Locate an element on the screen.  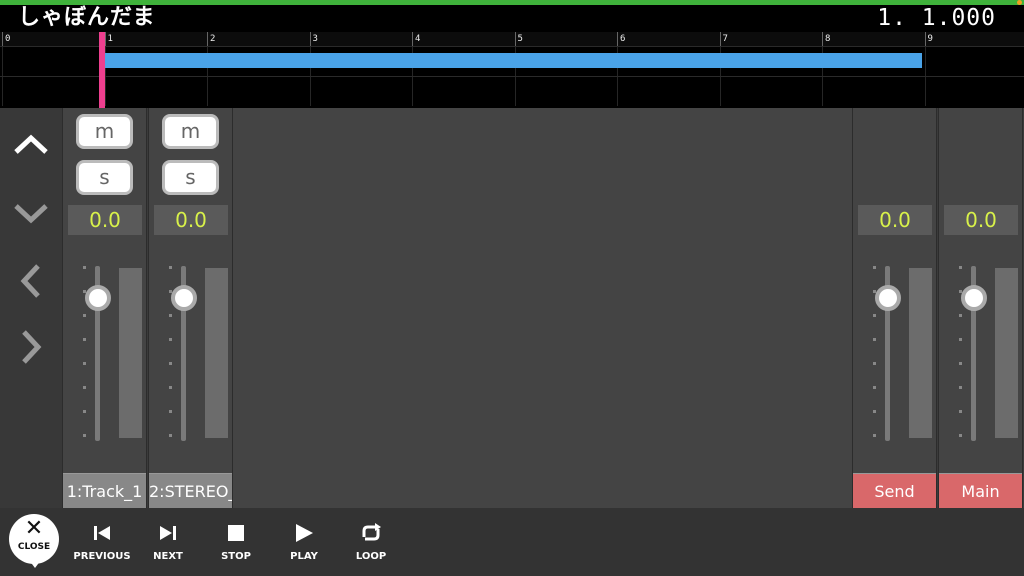
channel-strip-1: m s 0.0 1:Track_1 is located at coordinates (104, 308).